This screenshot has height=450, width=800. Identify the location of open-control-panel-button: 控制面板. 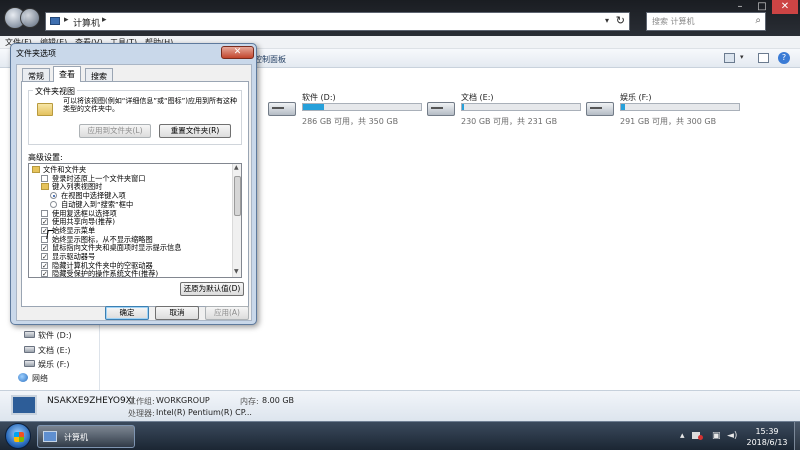
(270, 59).